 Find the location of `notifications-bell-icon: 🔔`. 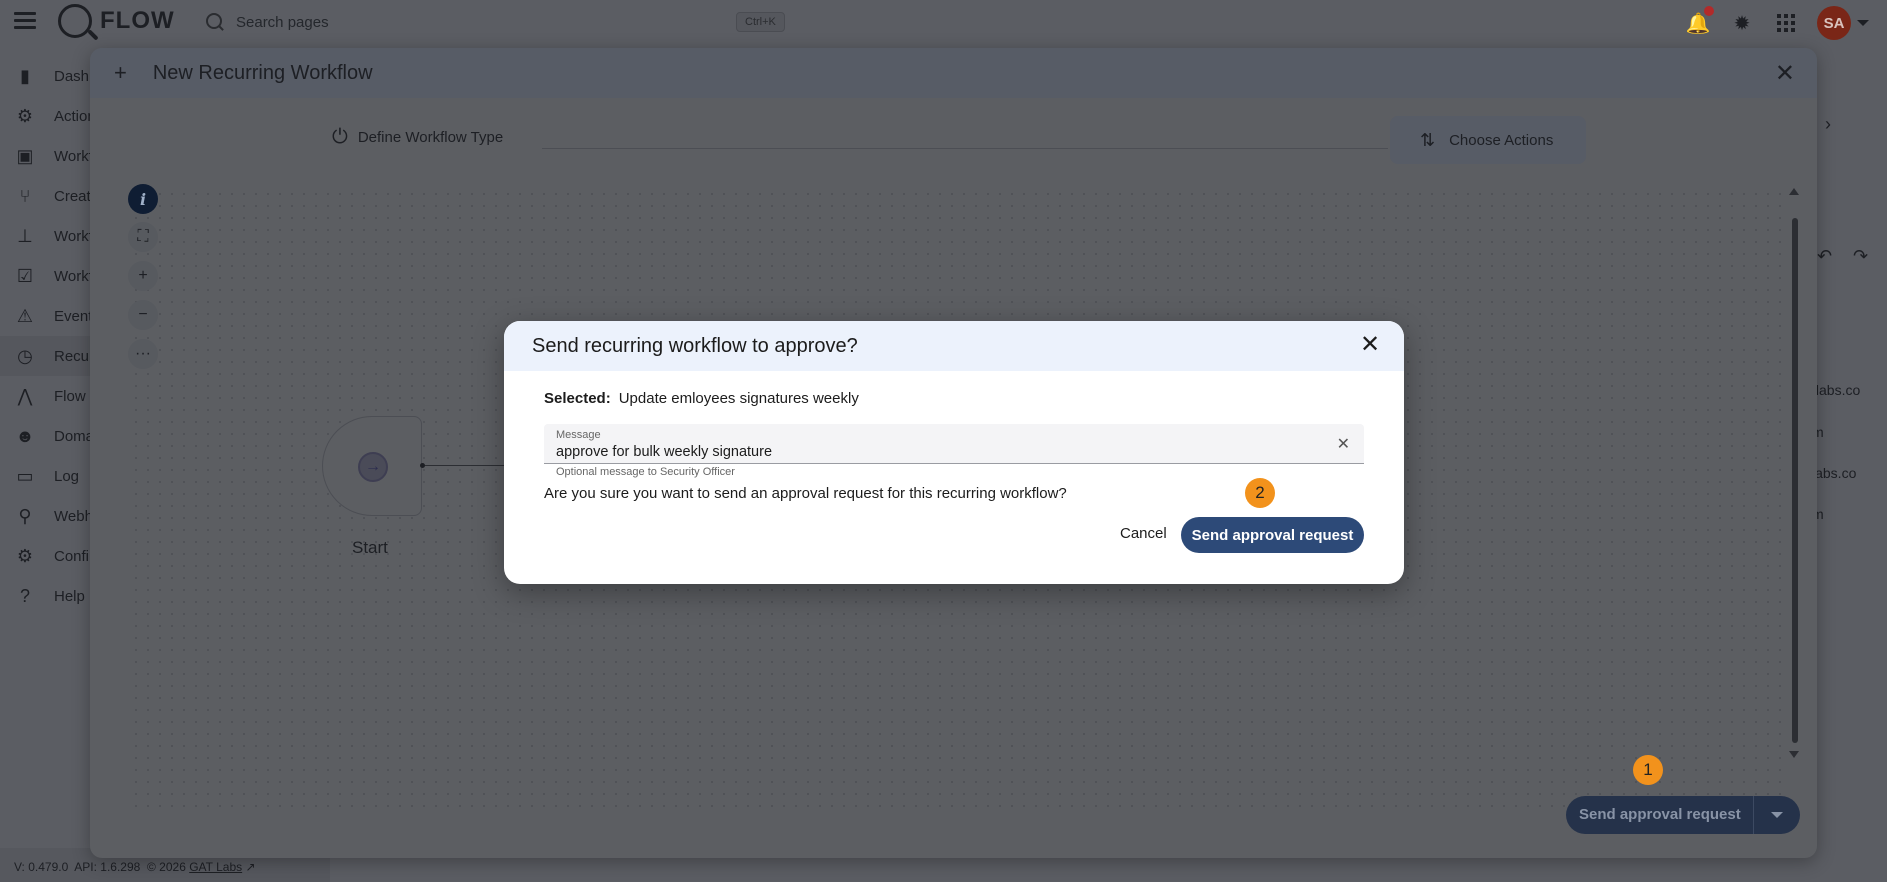

notifications-bell-icon: 🔔 is located at coordinates (1699, 21).